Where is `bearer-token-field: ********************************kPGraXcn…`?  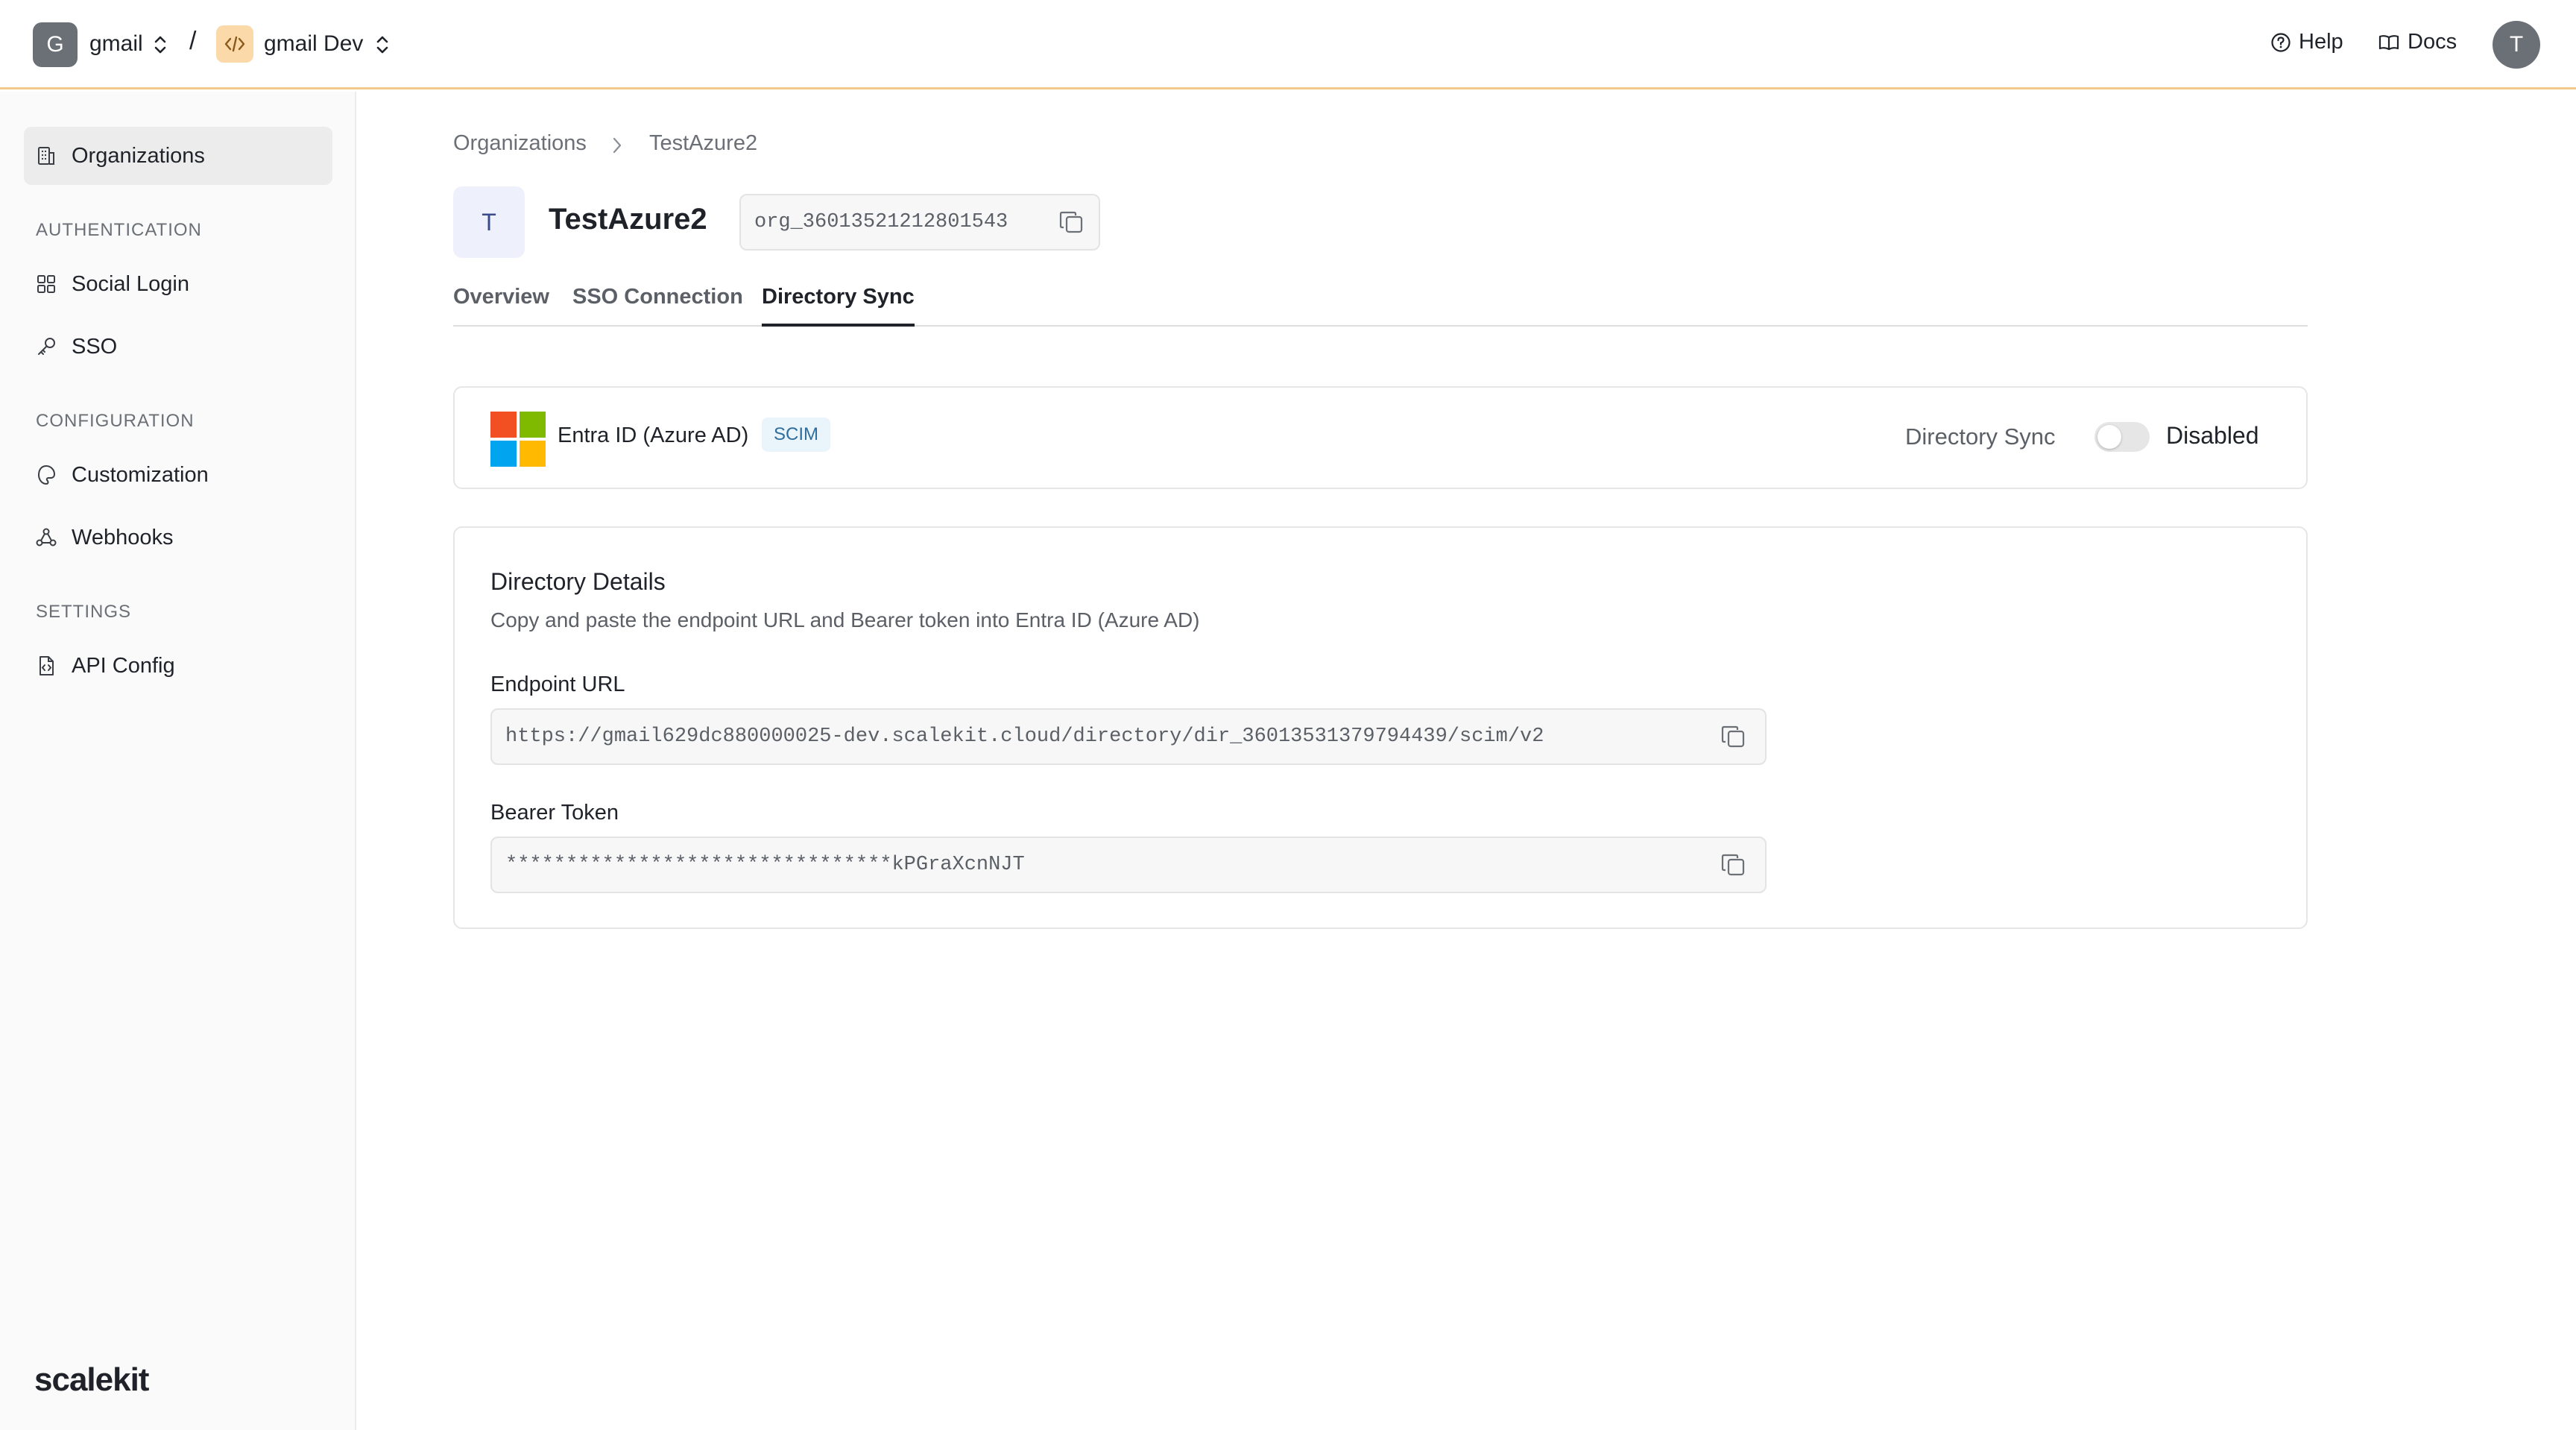
bearer-token-field: ********************************kPGraXcn… is located at coordinates (1128, 865).